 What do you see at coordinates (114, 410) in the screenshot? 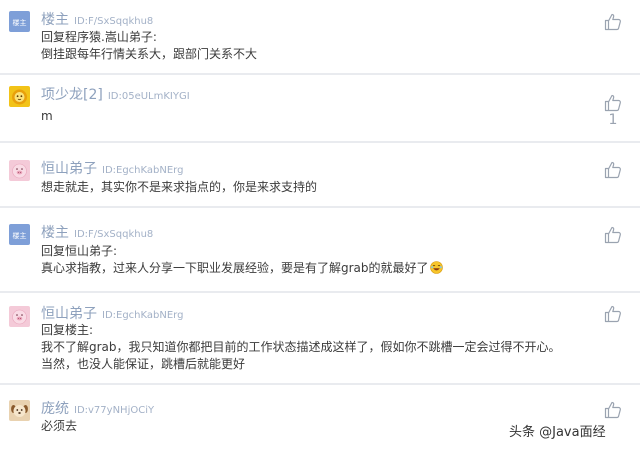
I see `user-id: ID:v77yNHjOCiY` at bounding box center [114, 410].